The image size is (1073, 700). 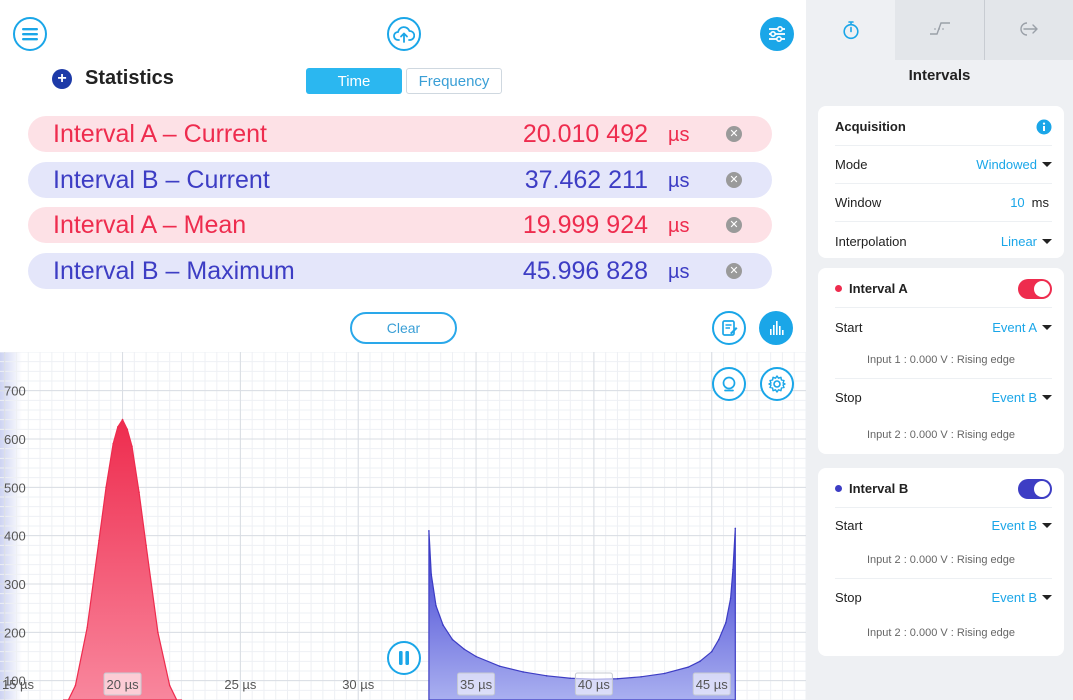 I want to click on zoom-icon, so click(x=729, y=384).